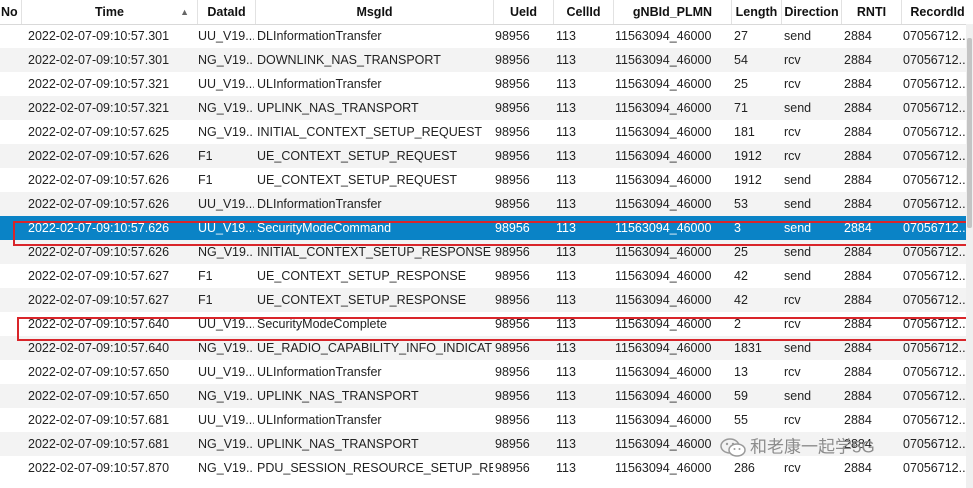 This screenshot has width=973, height=488. What do you see at coordinates (937, 12) in the screenshot?
I see `column-header-recordid: RecordId` at bounding box center [937, 12].